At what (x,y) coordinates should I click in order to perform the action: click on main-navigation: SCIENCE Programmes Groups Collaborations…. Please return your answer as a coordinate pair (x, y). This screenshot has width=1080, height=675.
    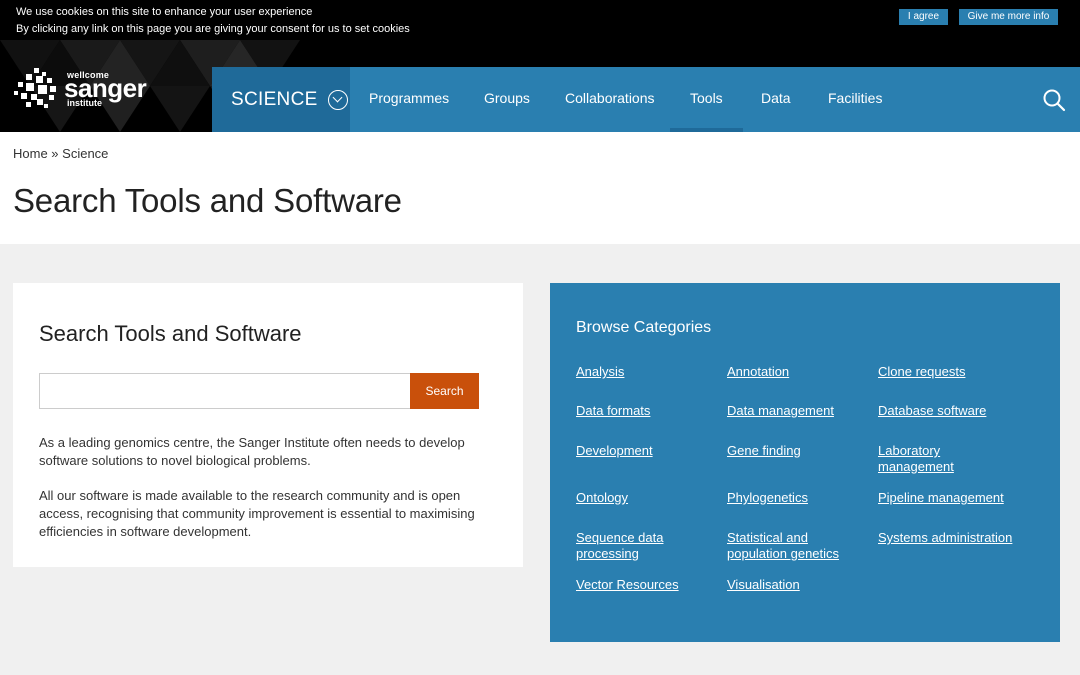
    Looking at the image, I should click on (646, 99).